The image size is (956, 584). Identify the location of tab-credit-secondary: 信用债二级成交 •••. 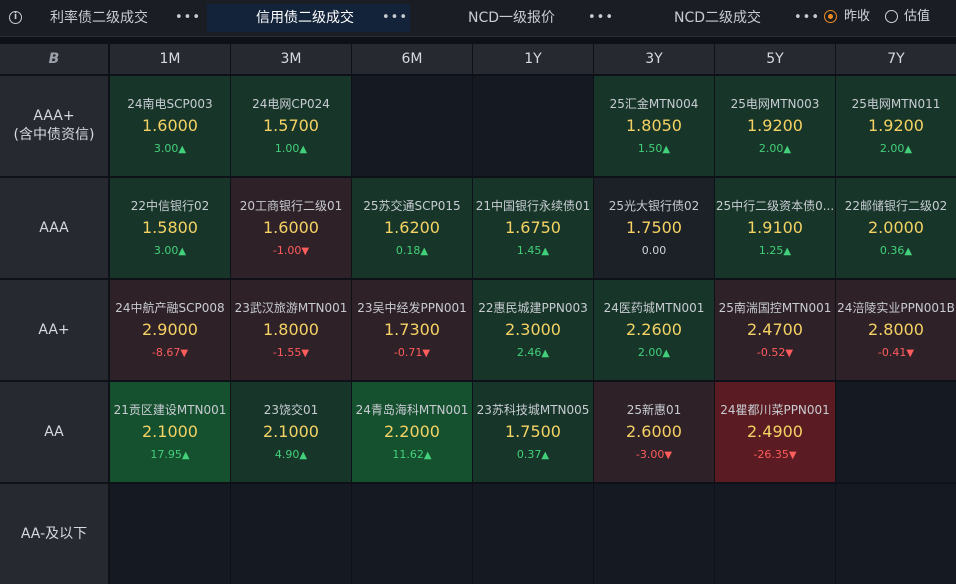
(308, 18).